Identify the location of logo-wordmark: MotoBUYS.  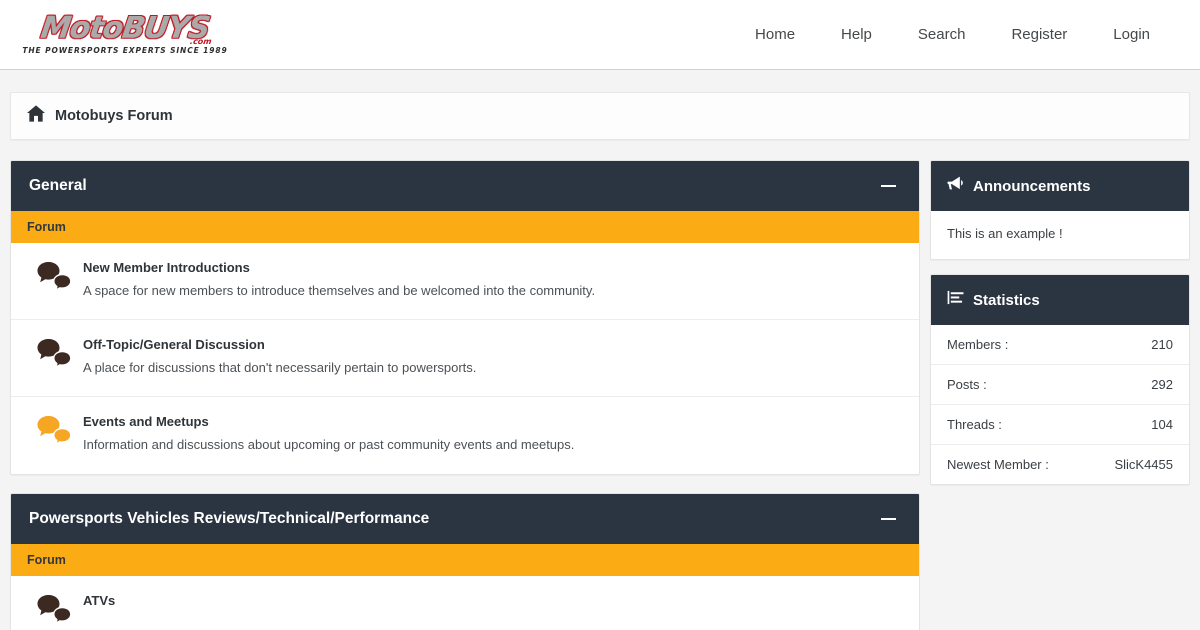
(125, 28).